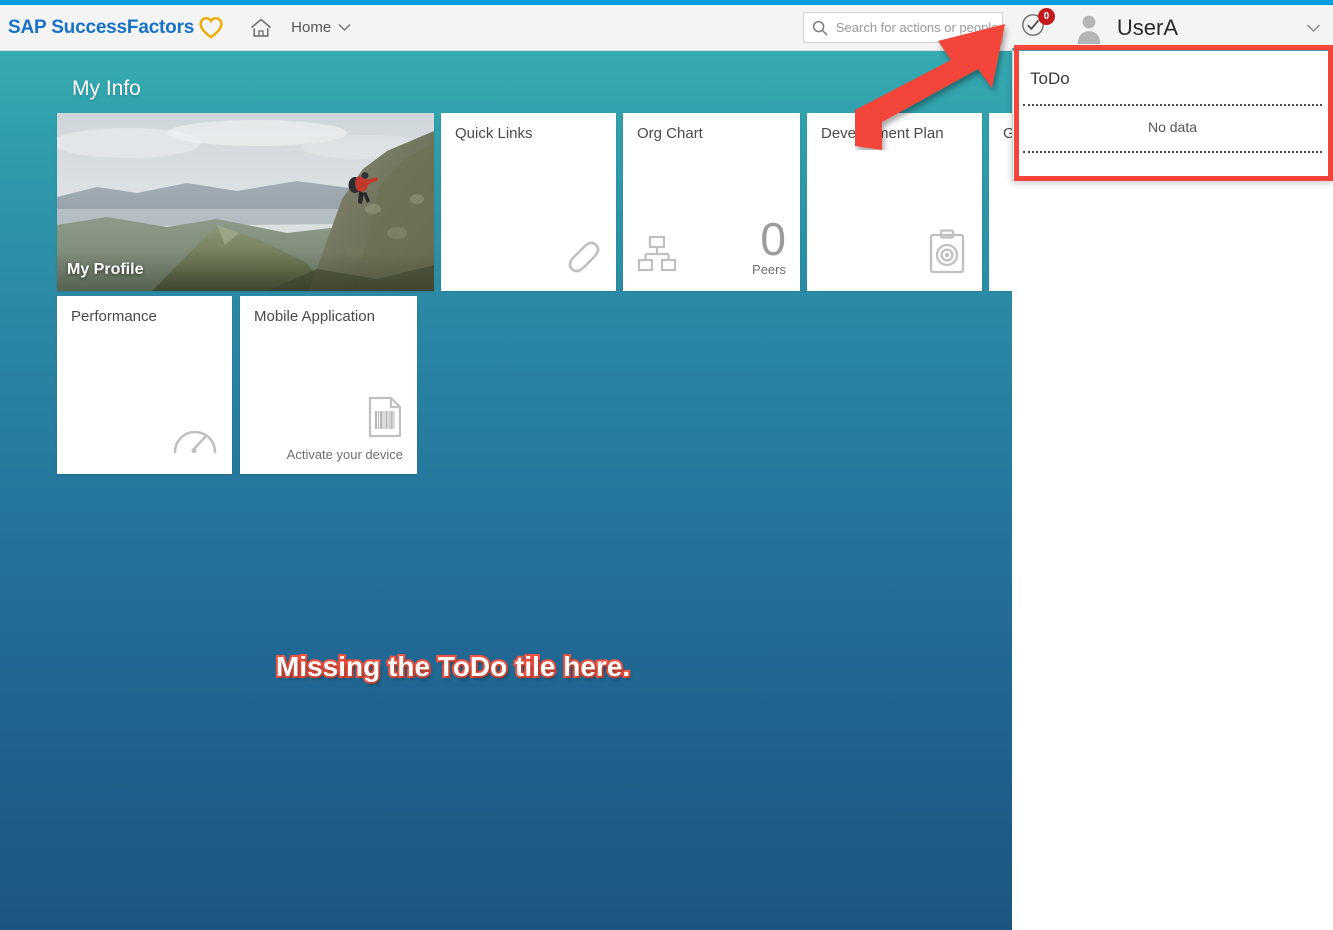  Describe the element at coordinates (195, 441) in the screenshot. I see `speedometer-gauge-icon` at that location.